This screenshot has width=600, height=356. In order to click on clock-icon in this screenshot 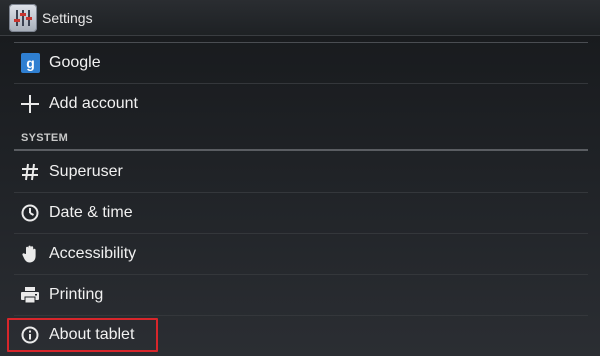, I will do `click(30, 213)`.